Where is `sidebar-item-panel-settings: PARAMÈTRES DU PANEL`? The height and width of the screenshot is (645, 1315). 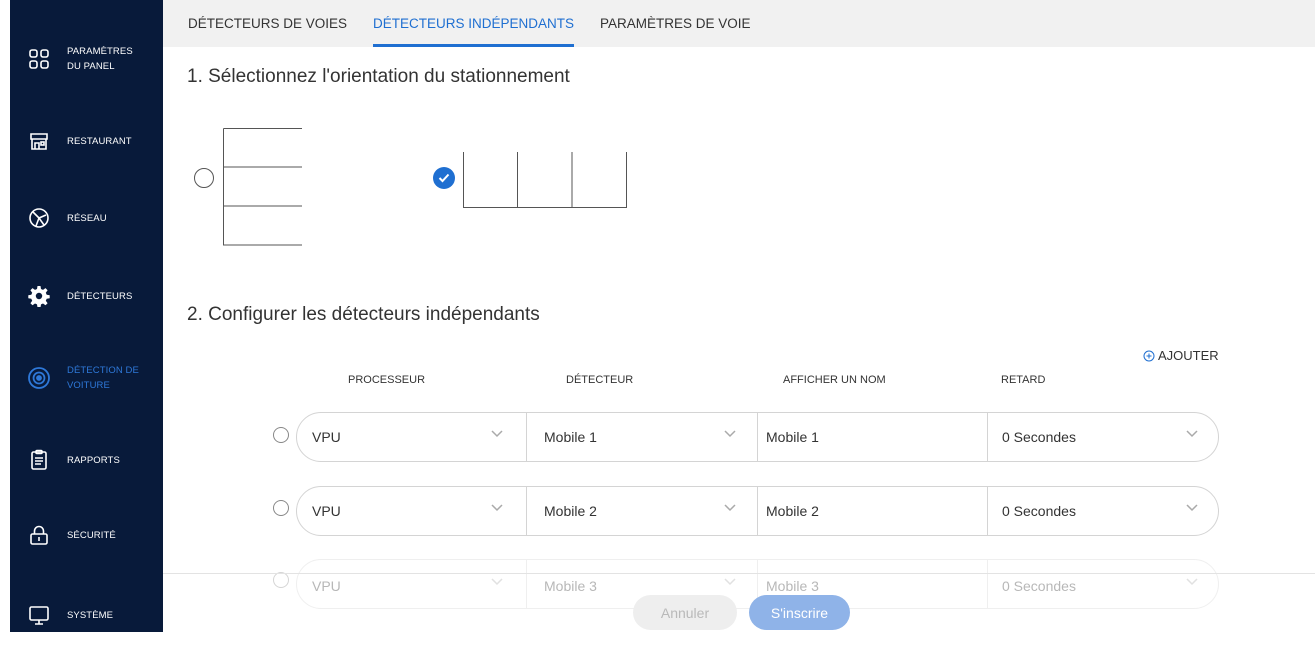 sidebar-item-panel-settings: PARAMÈTRES DU PANEL is located at coordinates (86, 59).